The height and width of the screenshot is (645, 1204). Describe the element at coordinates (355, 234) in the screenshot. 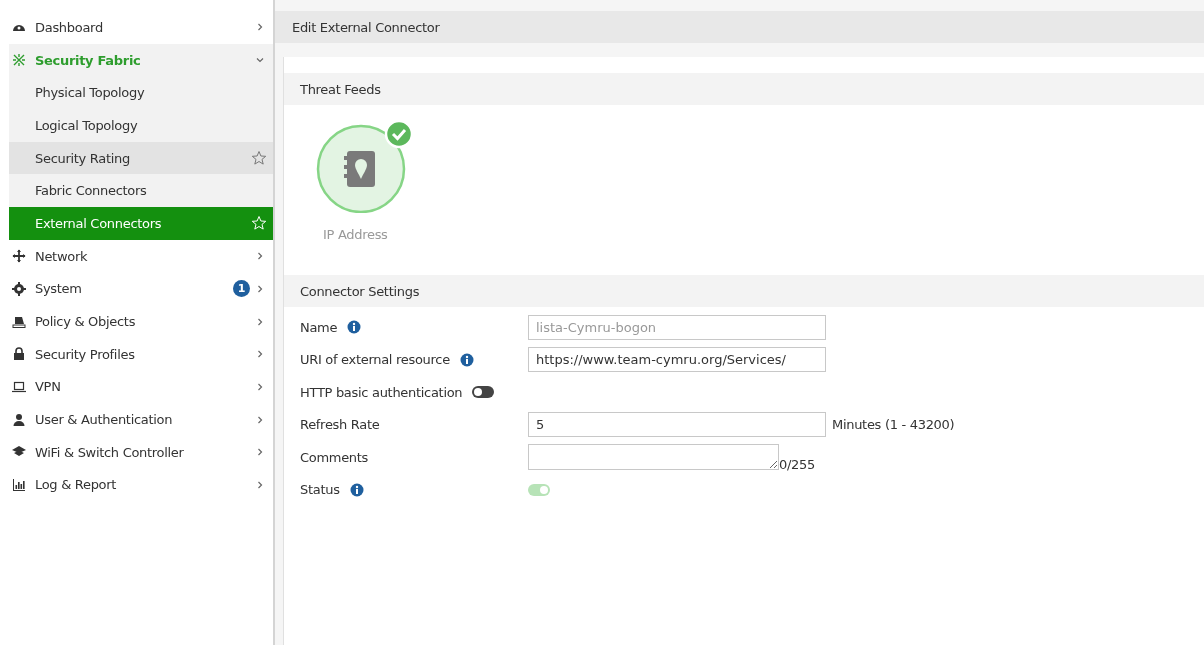

I see `feed-label: IP Address` at that location.